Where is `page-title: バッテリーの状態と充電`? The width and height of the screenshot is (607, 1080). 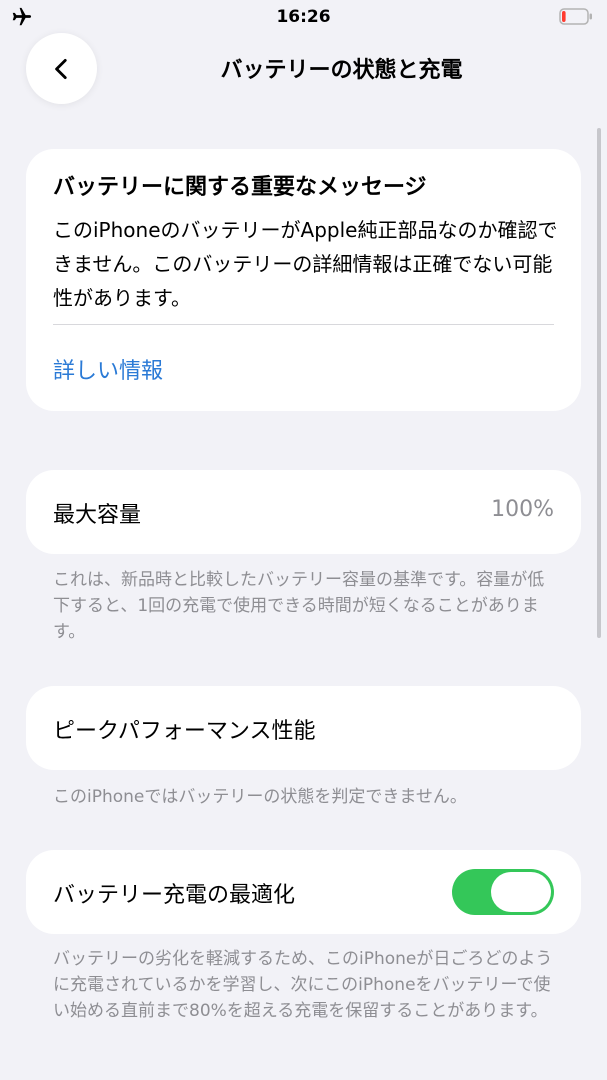
page-title: バッテリーの状態と充電 is located at coordinates (341, 70).